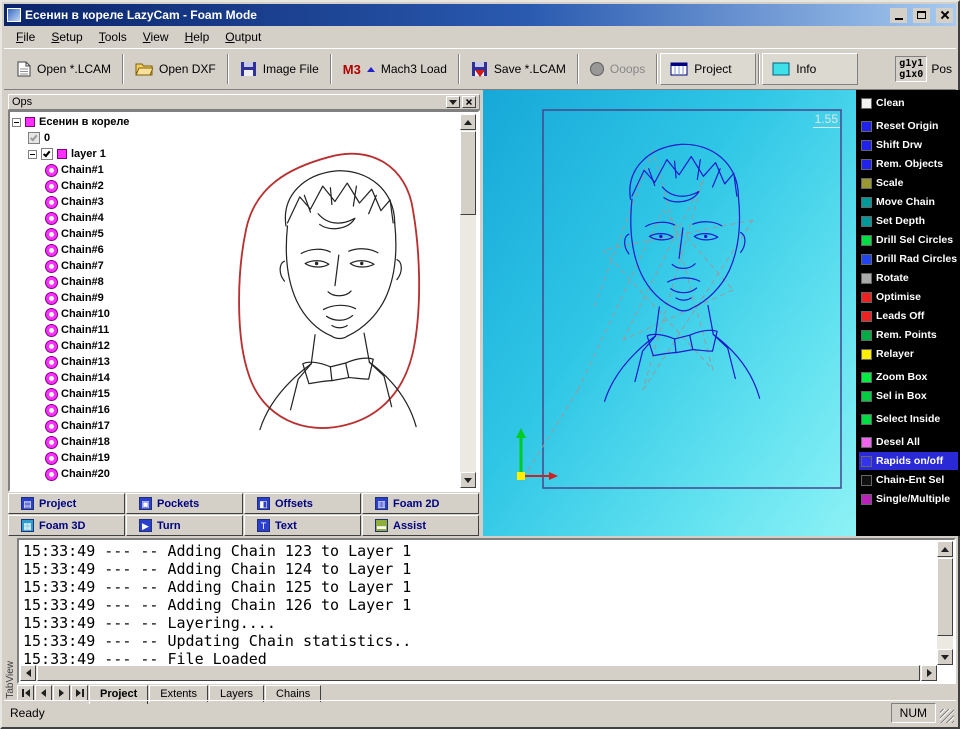 The width and height of the screenshot is (960, 729). I want to click on menu-item-file: File, so click(25, 37).